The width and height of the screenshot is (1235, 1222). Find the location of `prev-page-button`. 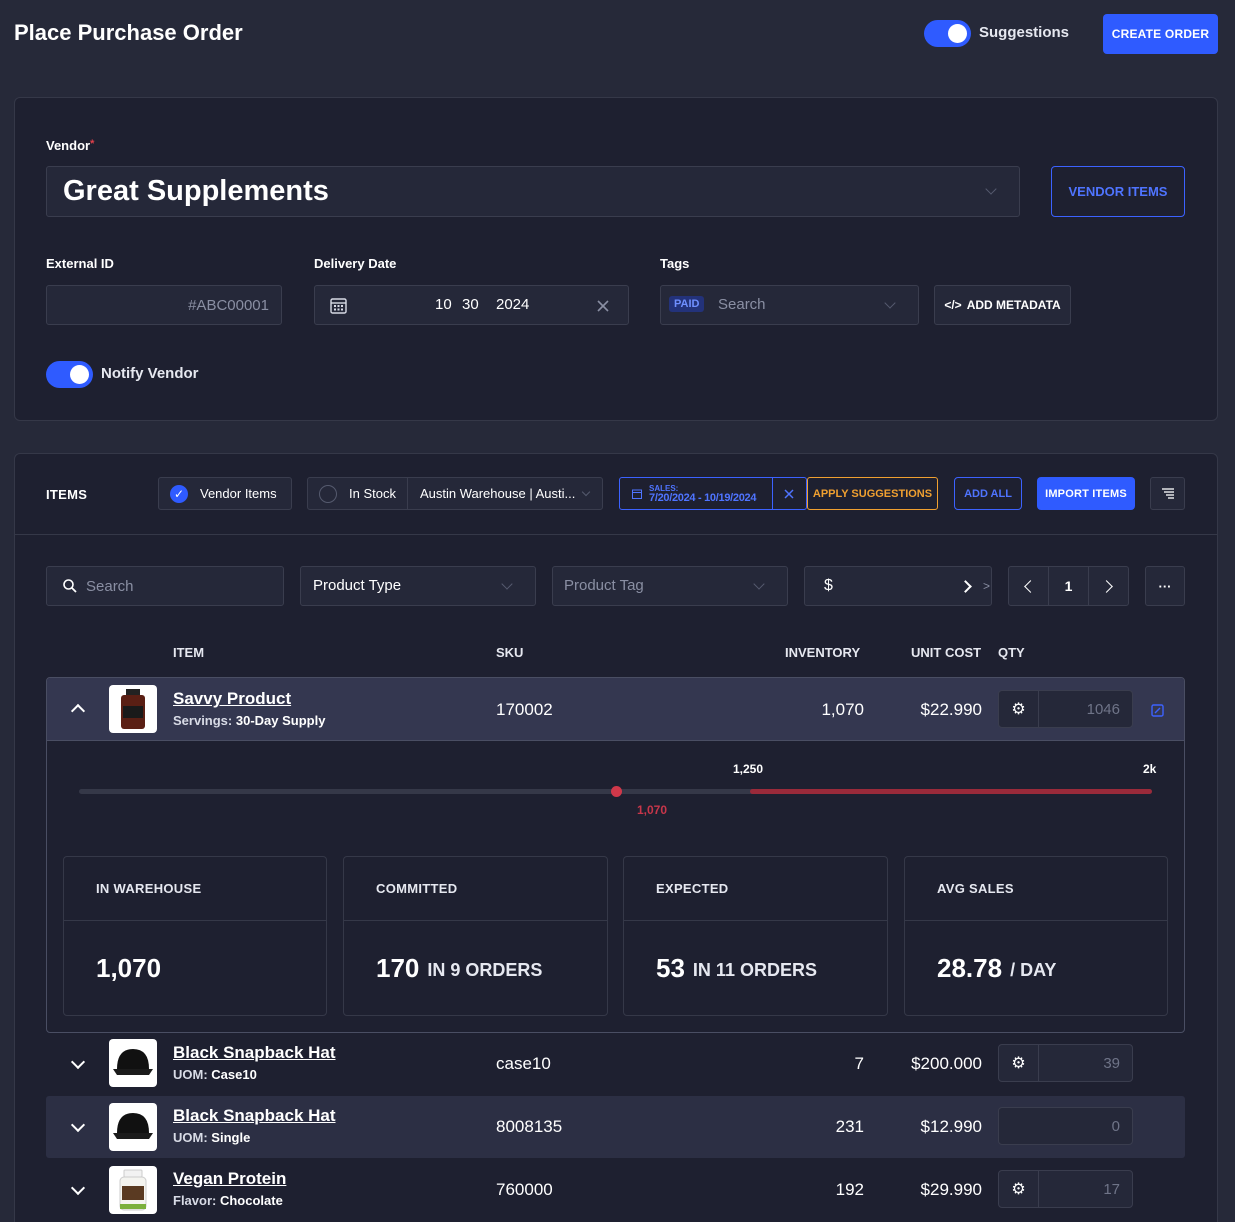

prev-page-button is located at coordinates (1029, 586).